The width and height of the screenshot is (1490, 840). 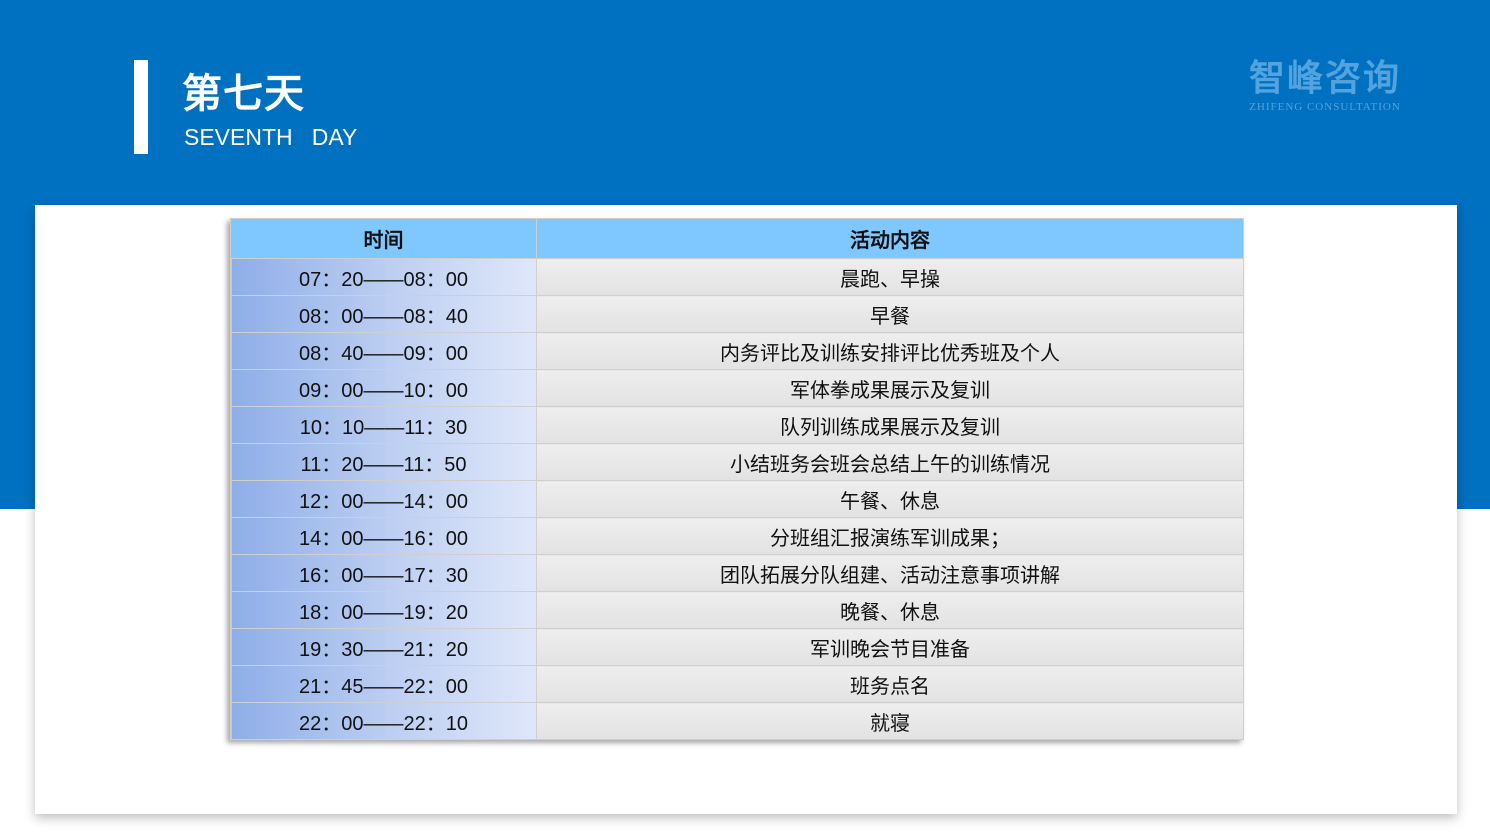 What do you see at coordinates (141, 107) in the screenshot?
I see `title-accent-bar` at bounding box center [141, 107].